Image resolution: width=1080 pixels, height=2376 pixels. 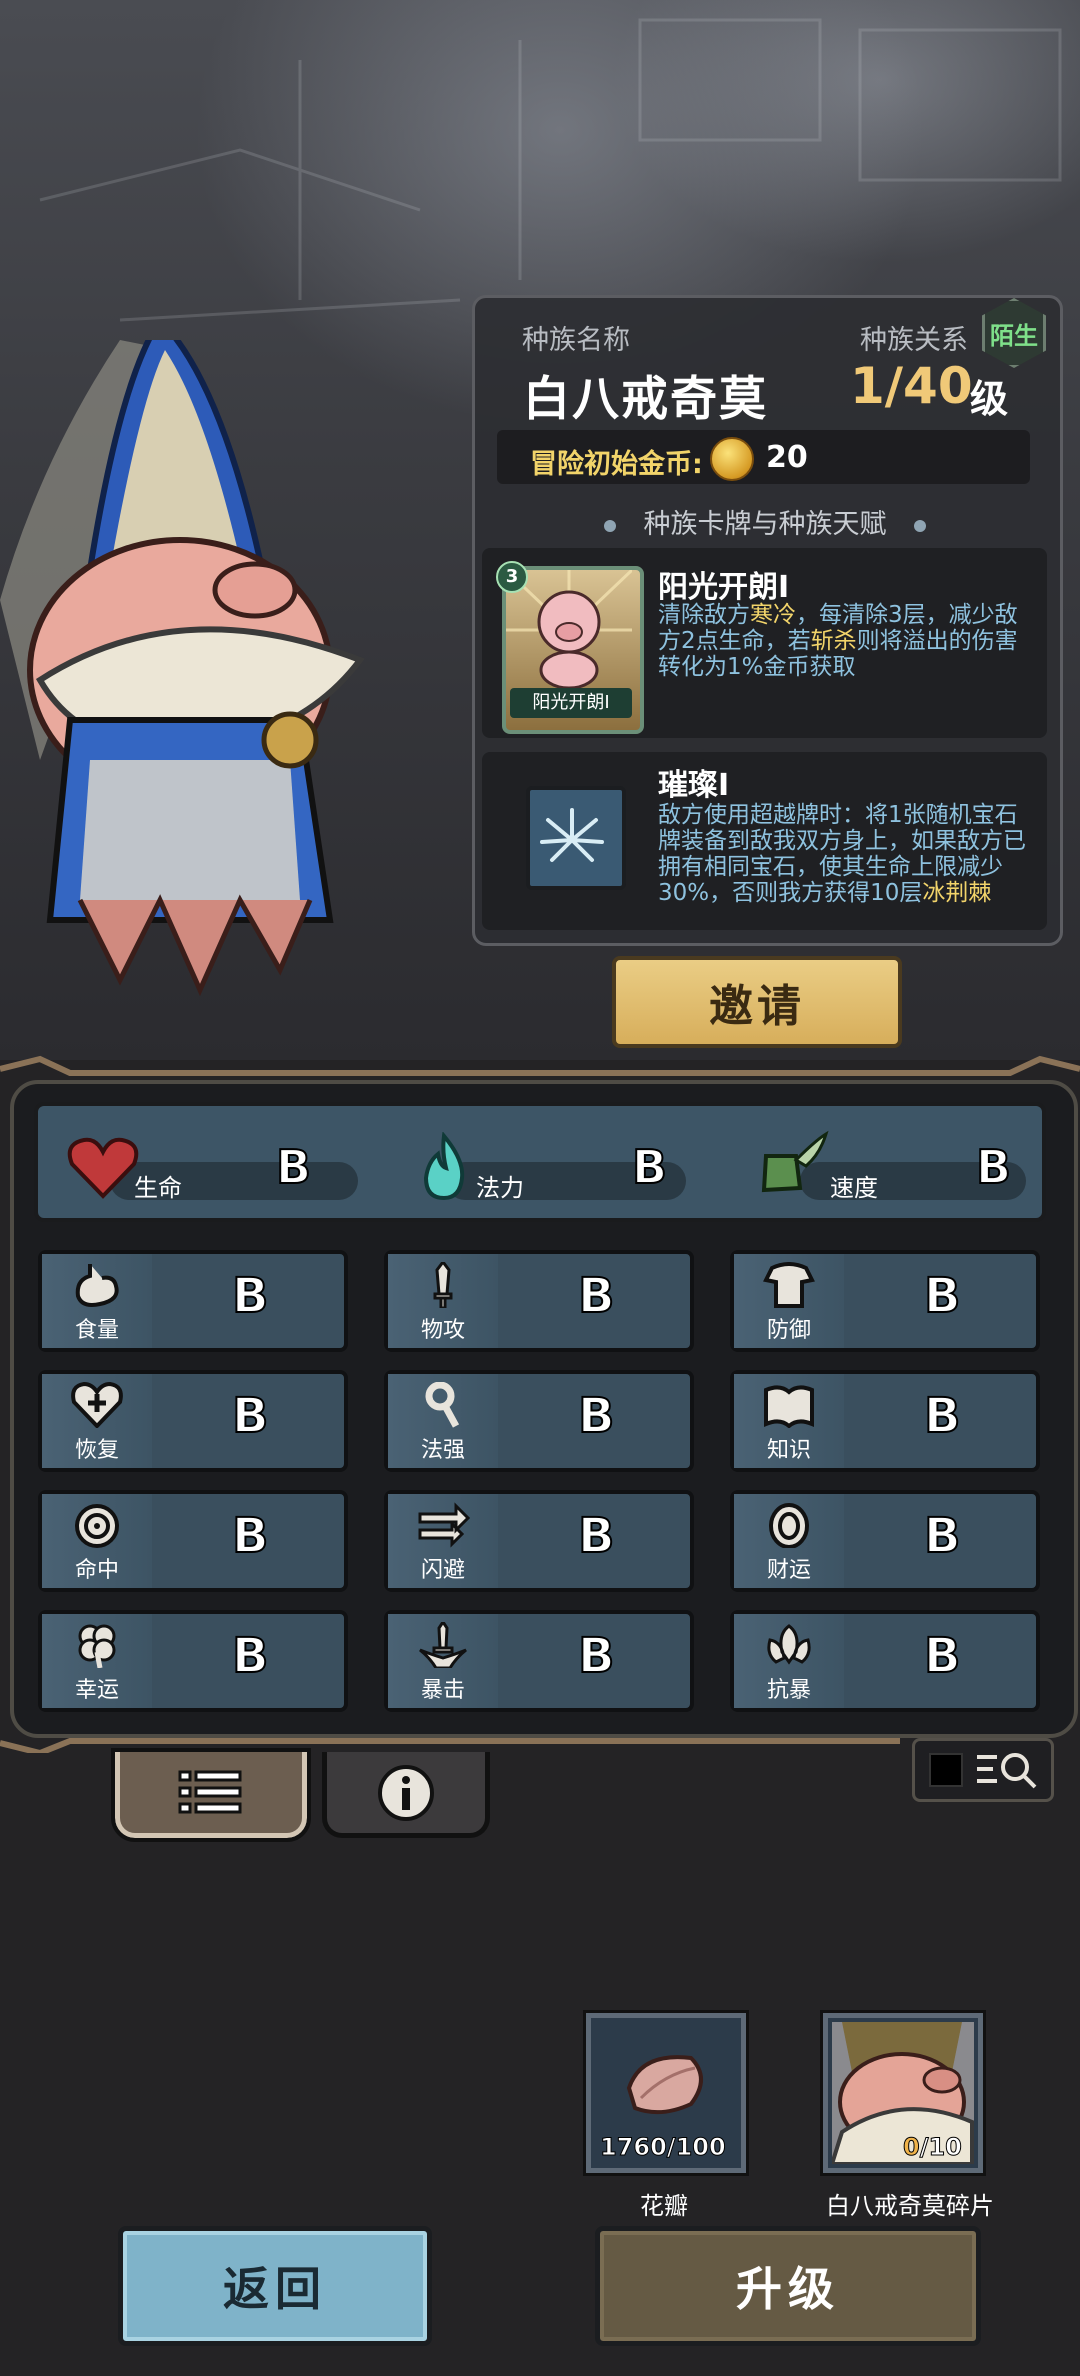 What do you see at coordinates (946, 1770) in the screenshot?
I see `toggle-square-icon` at bounding box center [946, 1770].